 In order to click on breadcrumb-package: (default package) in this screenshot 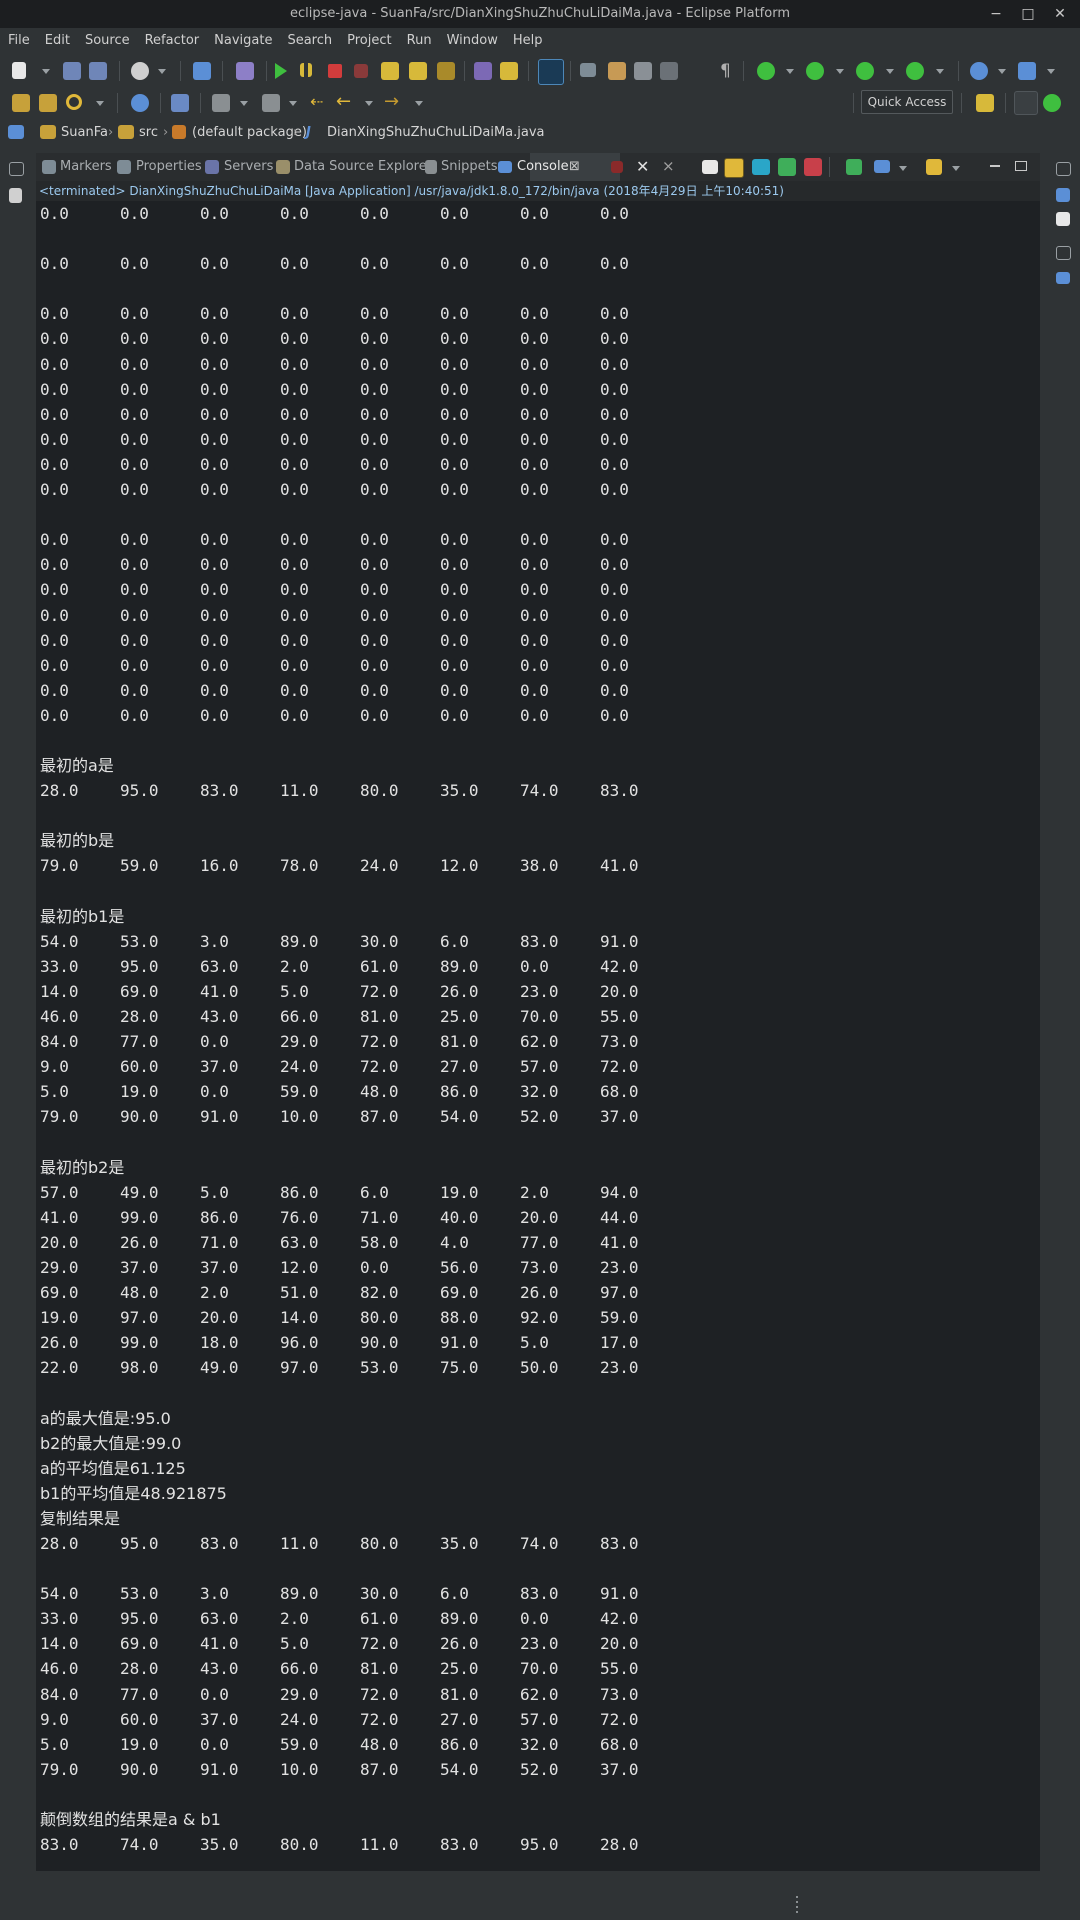, I will do `click(249, 132)`.